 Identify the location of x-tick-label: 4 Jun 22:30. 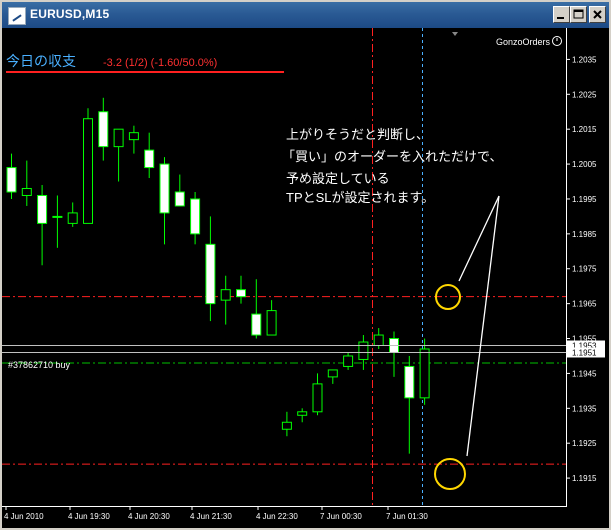
(277, 516).